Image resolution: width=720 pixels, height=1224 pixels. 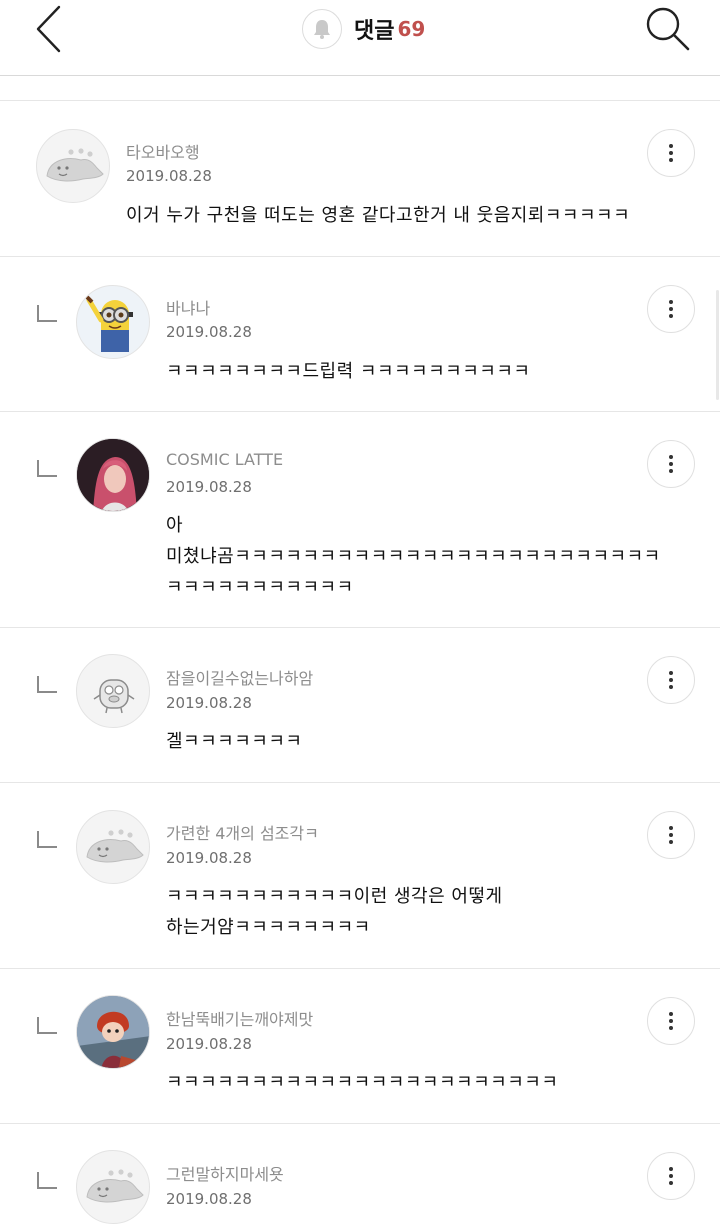 What do you see at coordinates (234, 741) in the screenshot?
I see `comment-text: 겔ㅋㅋㅋㅋㅋㅋㅋ` at bounding box center [234, 741].